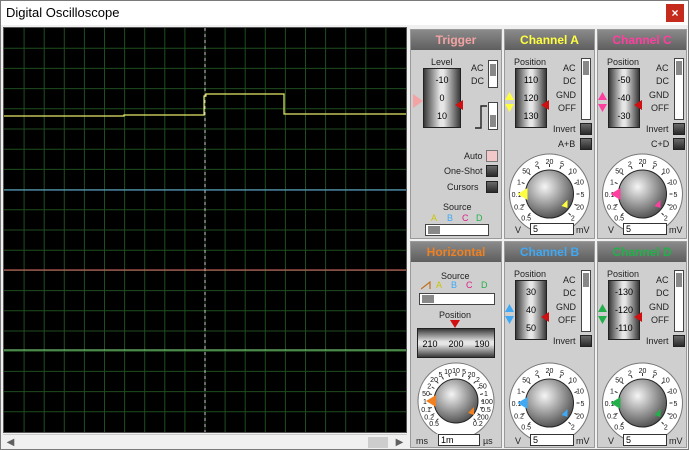 The image size is (689, 450). I want to click on b-tick-bottom: 50, so click(530, 328).